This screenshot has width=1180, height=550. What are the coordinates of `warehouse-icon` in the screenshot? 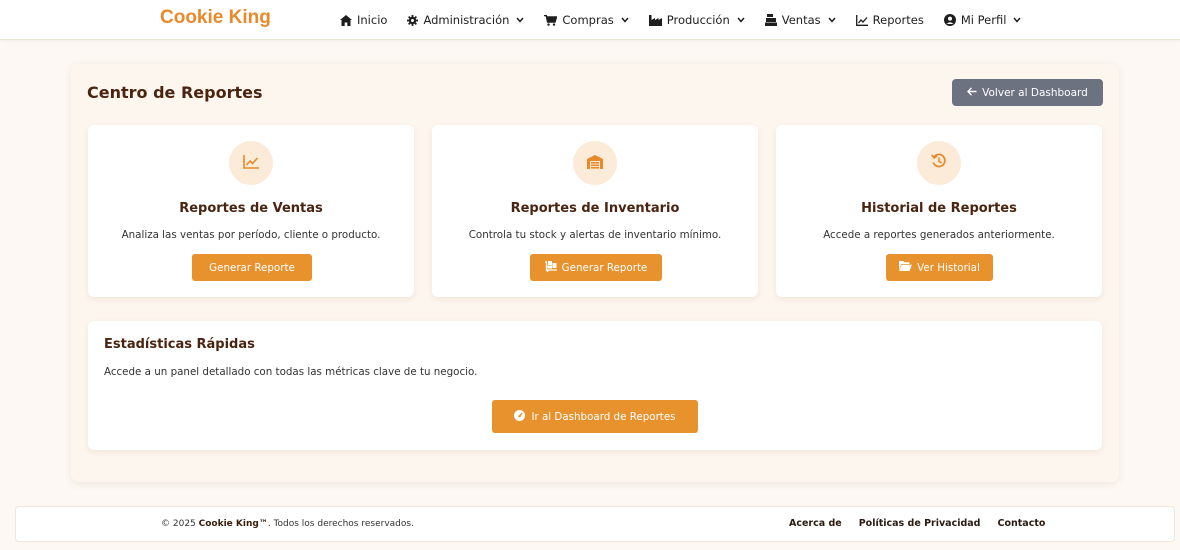 It's located at (595, 163).